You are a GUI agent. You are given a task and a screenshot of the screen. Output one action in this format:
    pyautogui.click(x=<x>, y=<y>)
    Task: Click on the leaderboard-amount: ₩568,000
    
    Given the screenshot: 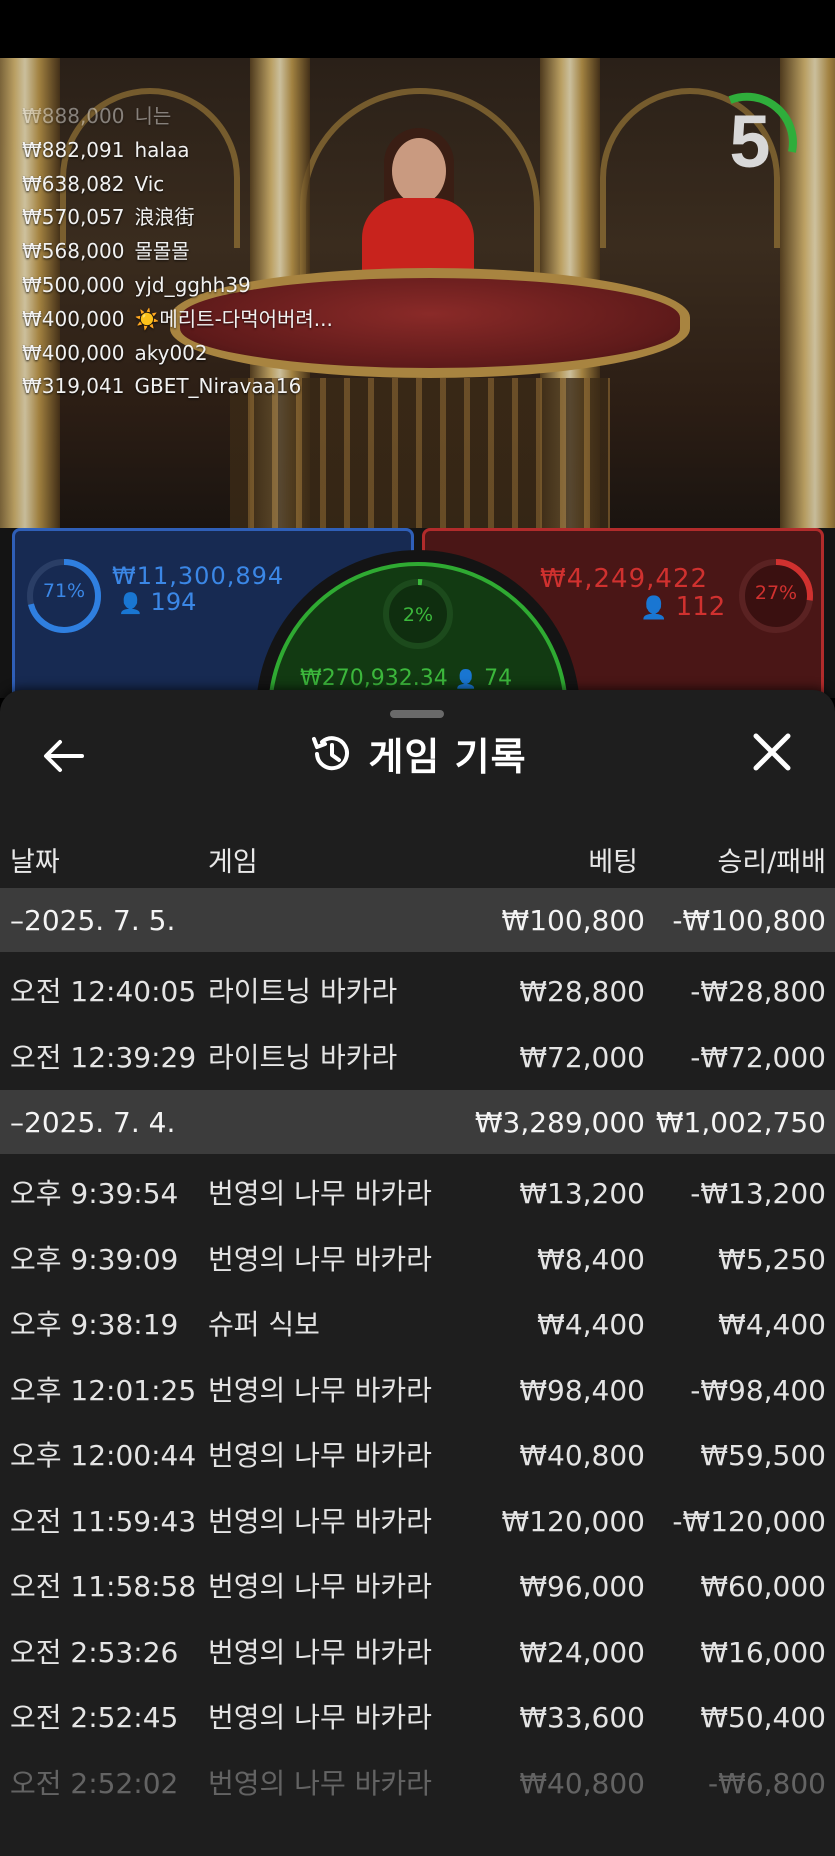 What is the action you would take?
    pyautogui.click(x=73, y=251)
    